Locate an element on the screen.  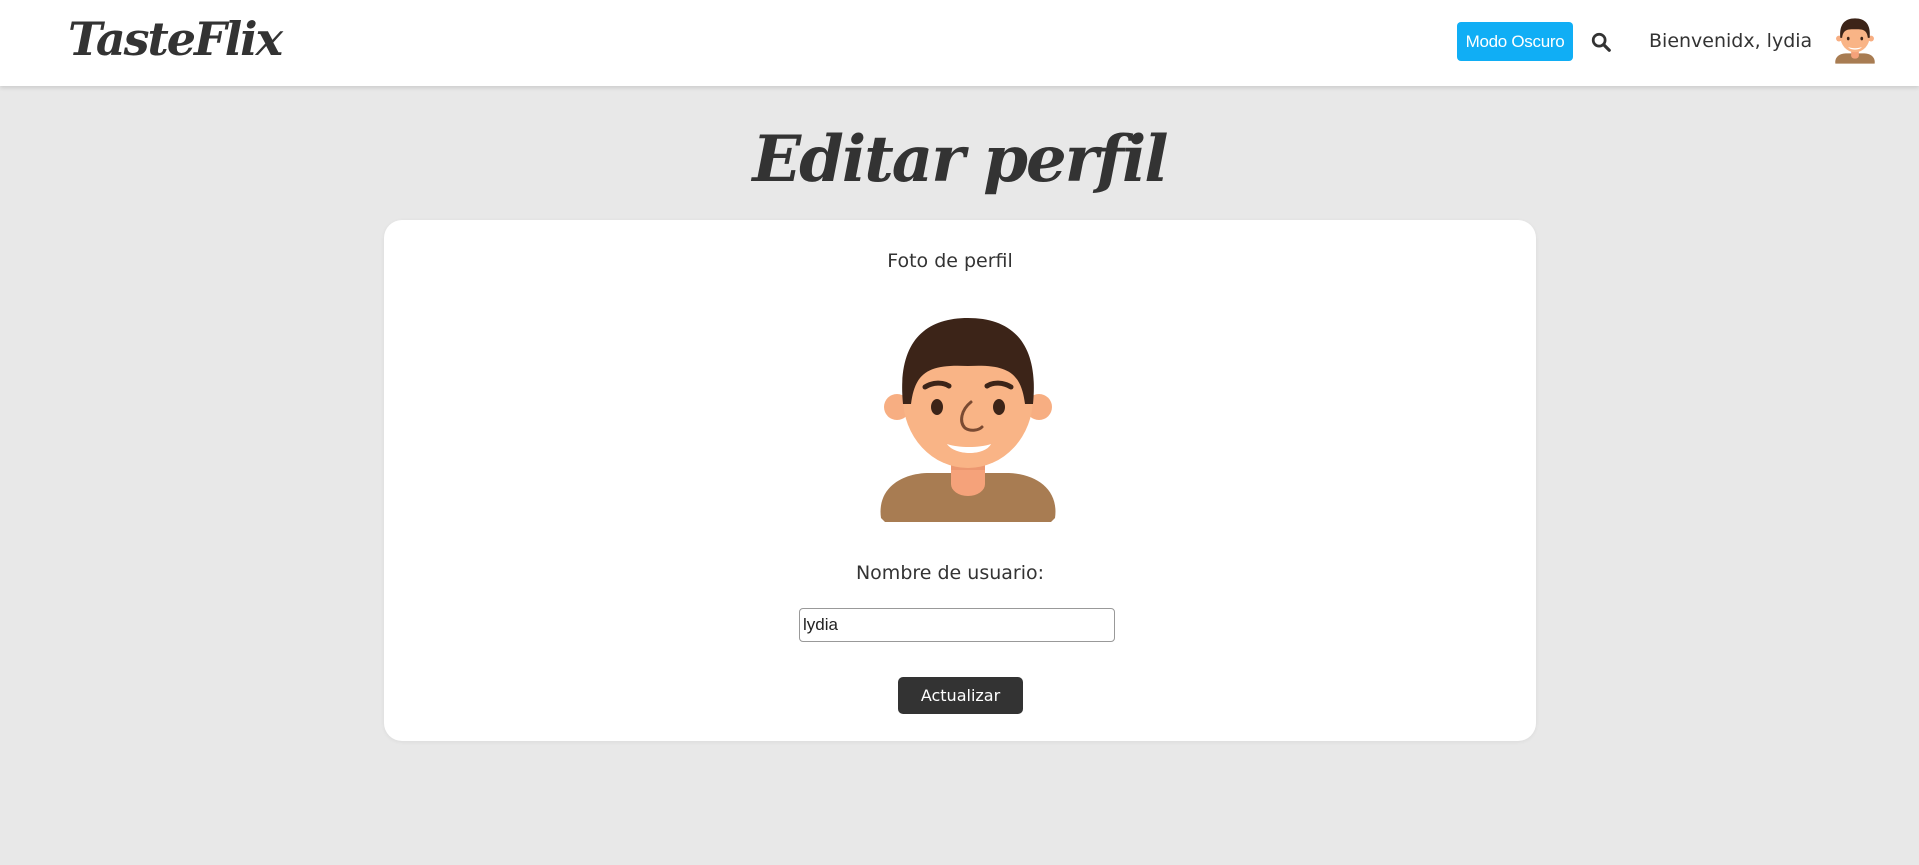
welcome-text: Bienvenidx, lydia is located at coordinates (1731, 41).